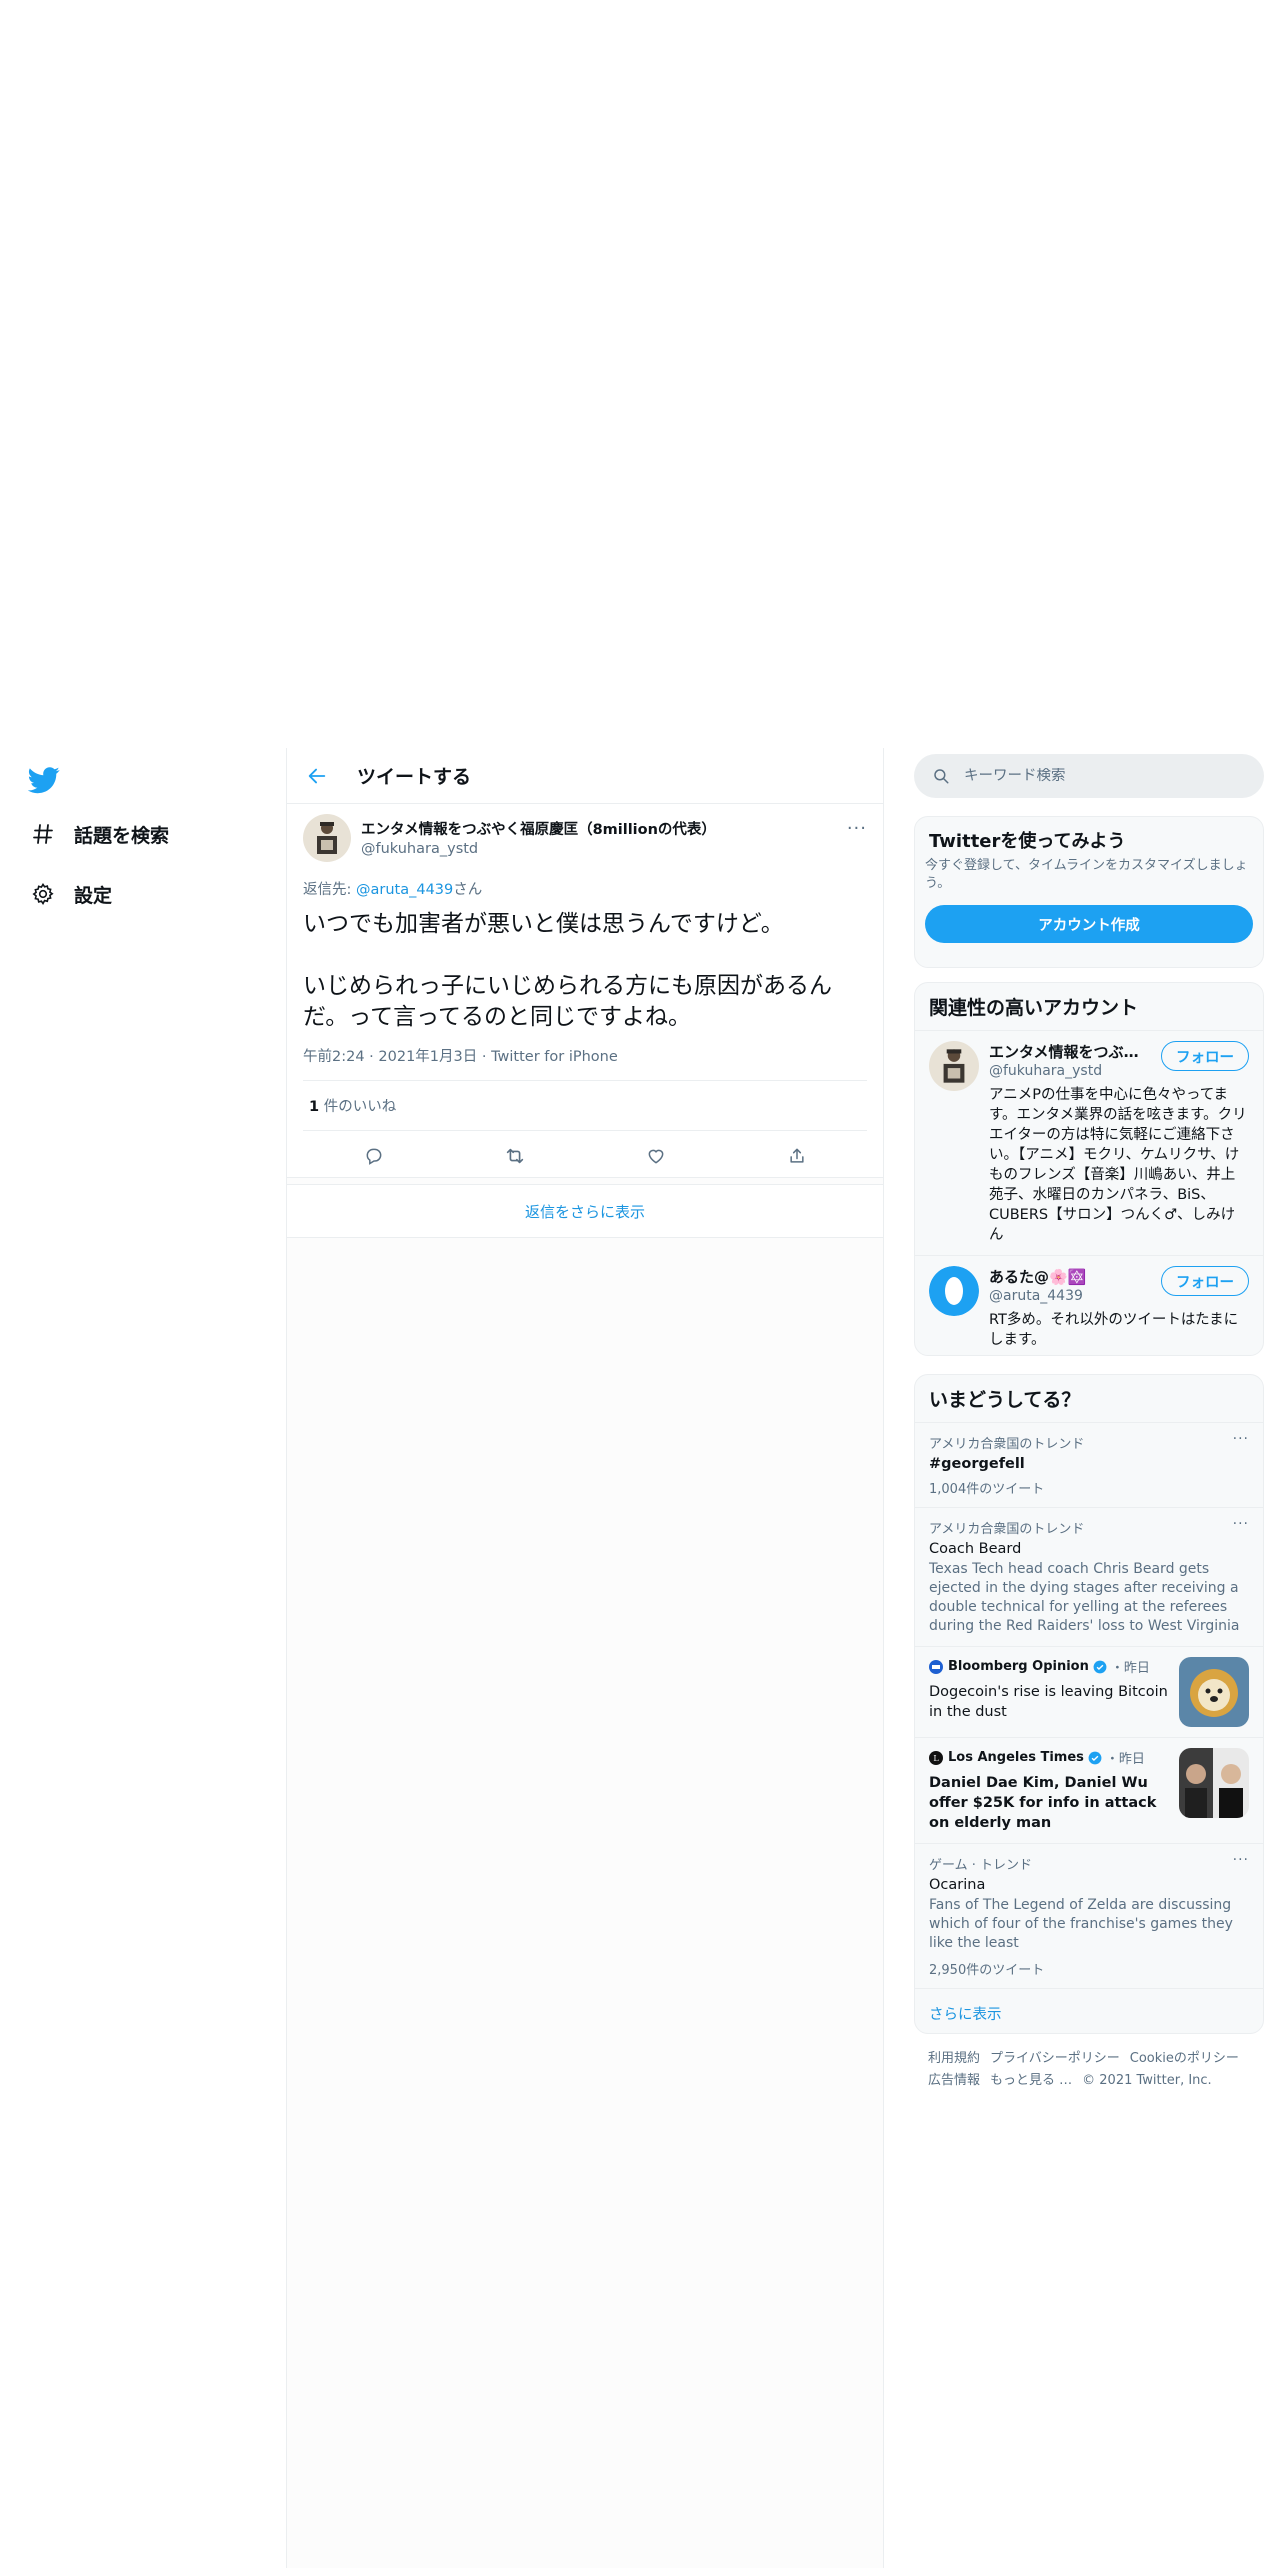  I want to click on reply-button, so click(374, 1156).